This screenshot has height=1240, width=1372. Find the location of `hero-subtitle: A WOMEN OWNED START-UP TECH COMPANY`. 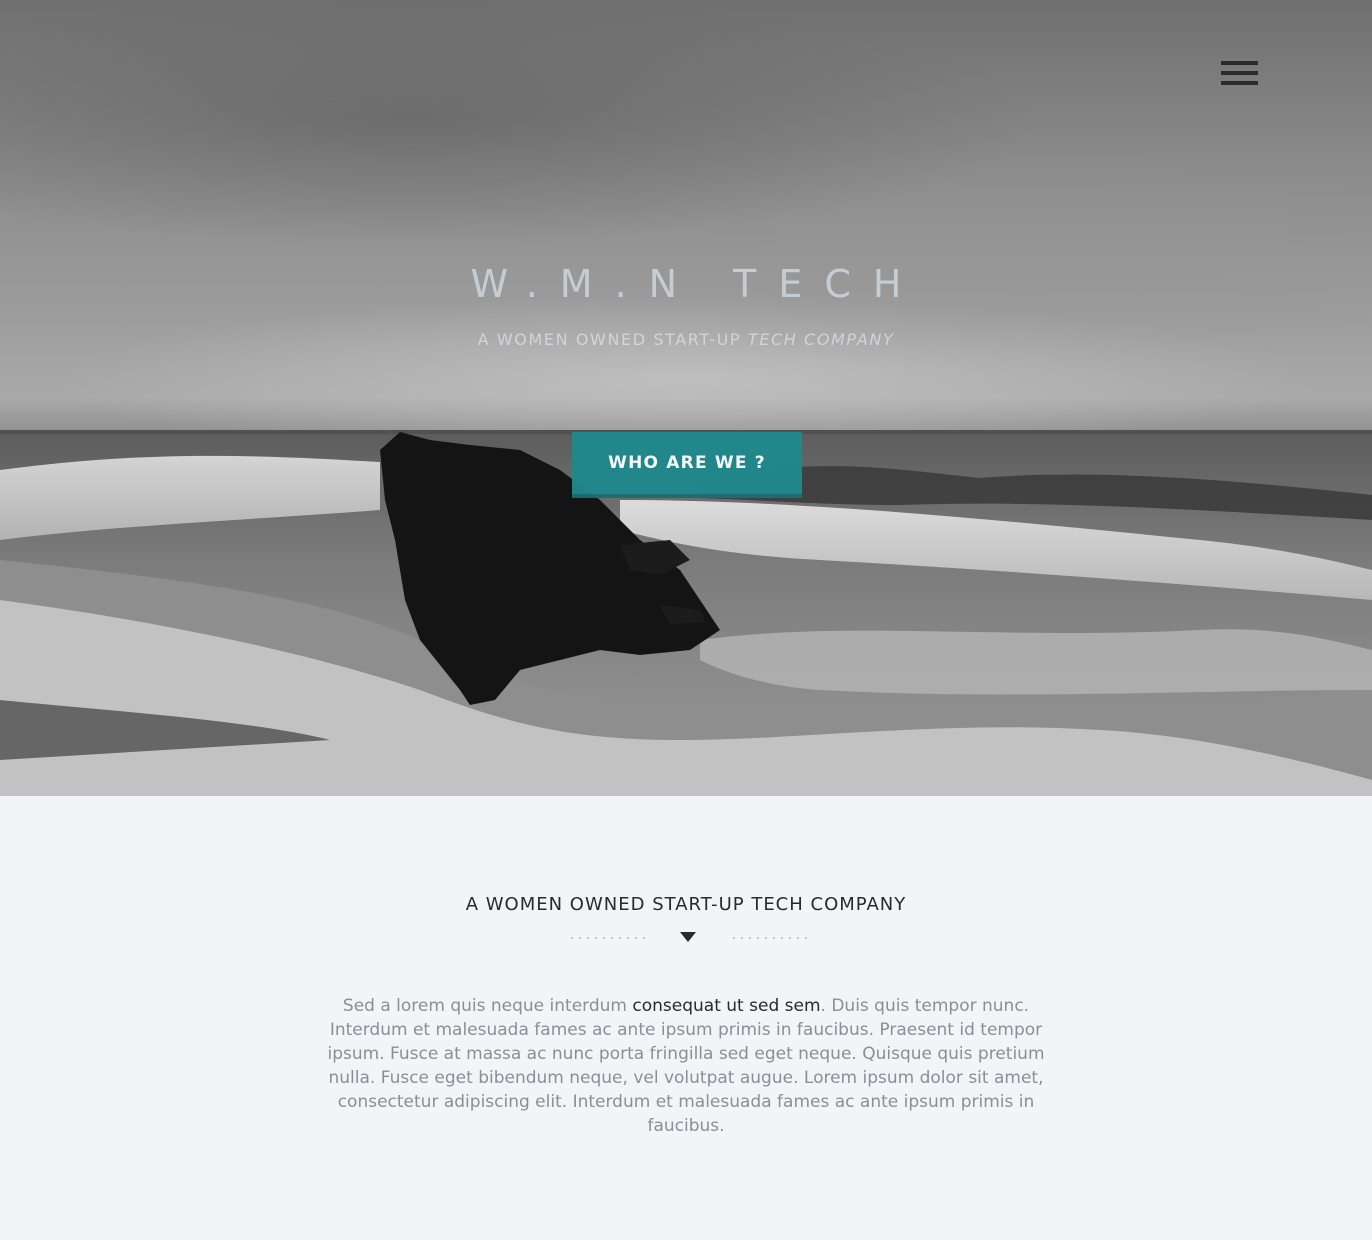

hero-subtitle: A WOMEN OWNED START-UP TECH COMPANY is located at coordinates (686, 339).